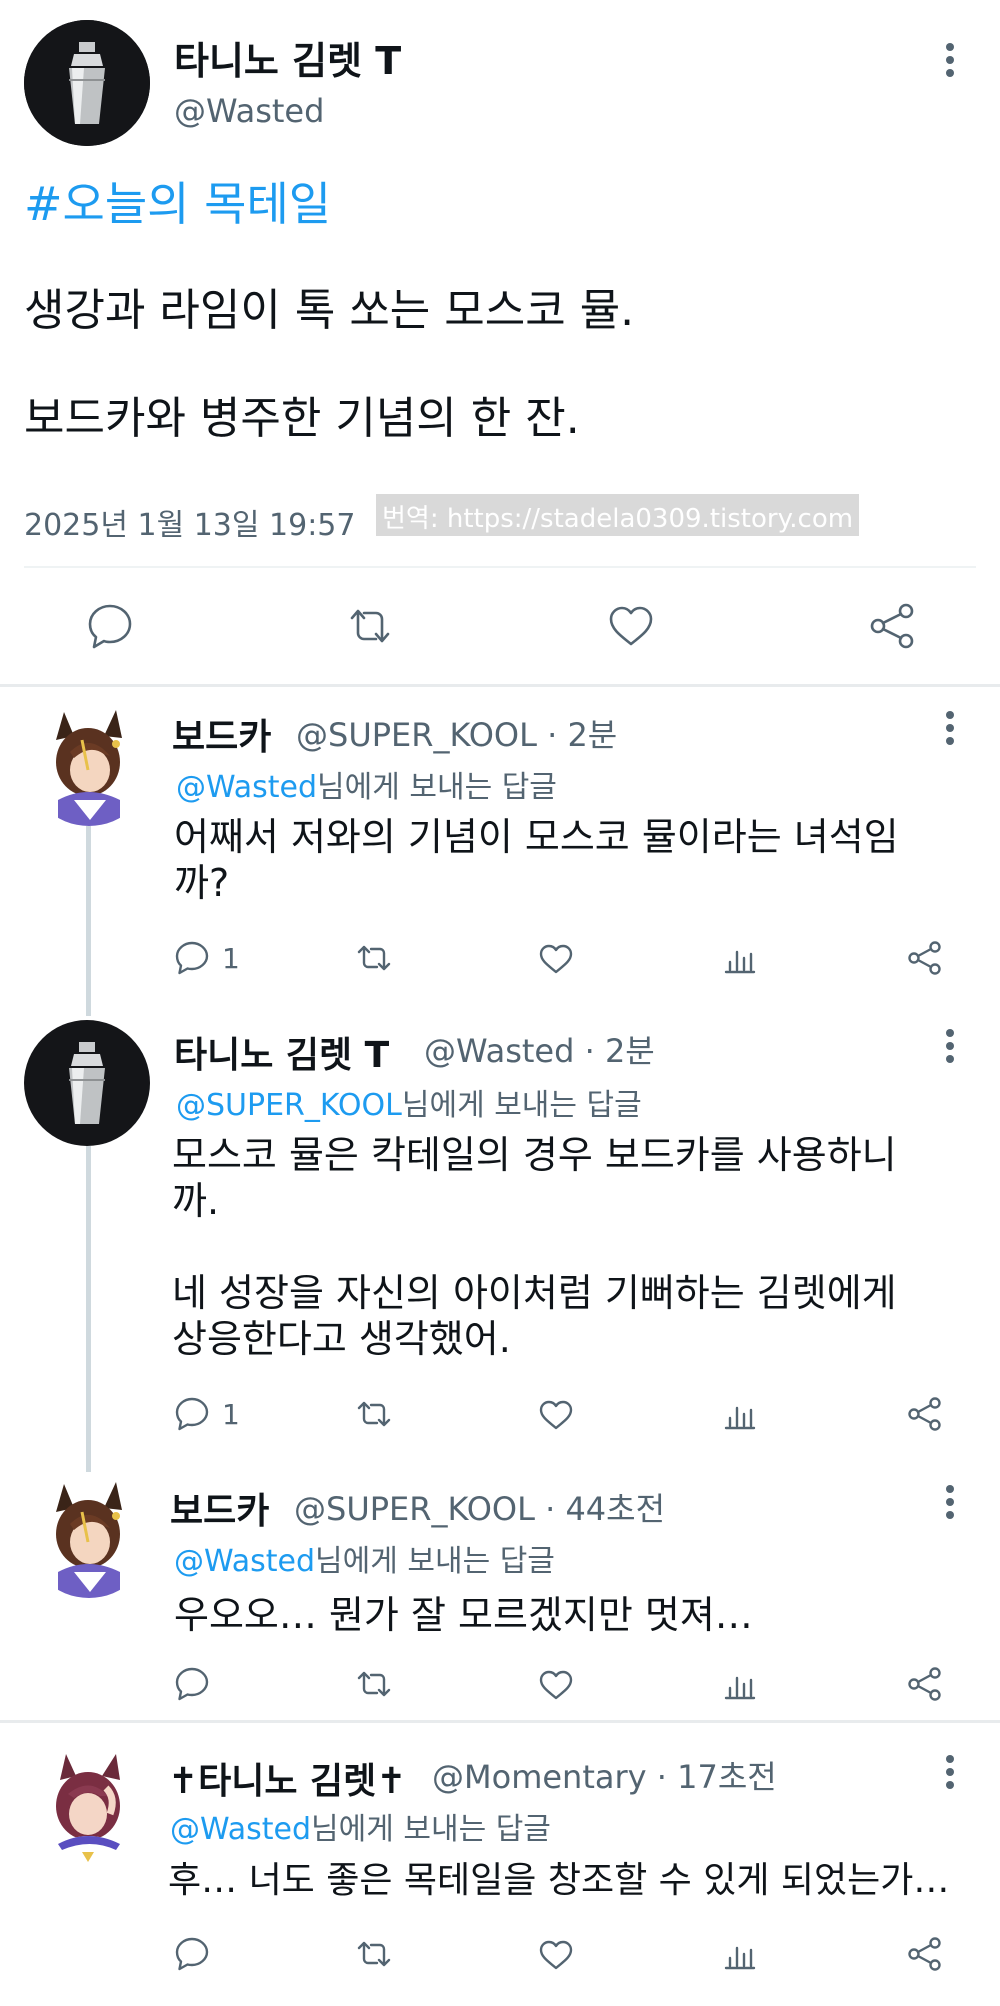 Image resolution: width=1000 pixels, height=2006 pixels. Describe the element at coordinates (202, 883) in the screenshot. I see `reply-text-line: 까?` at that location.